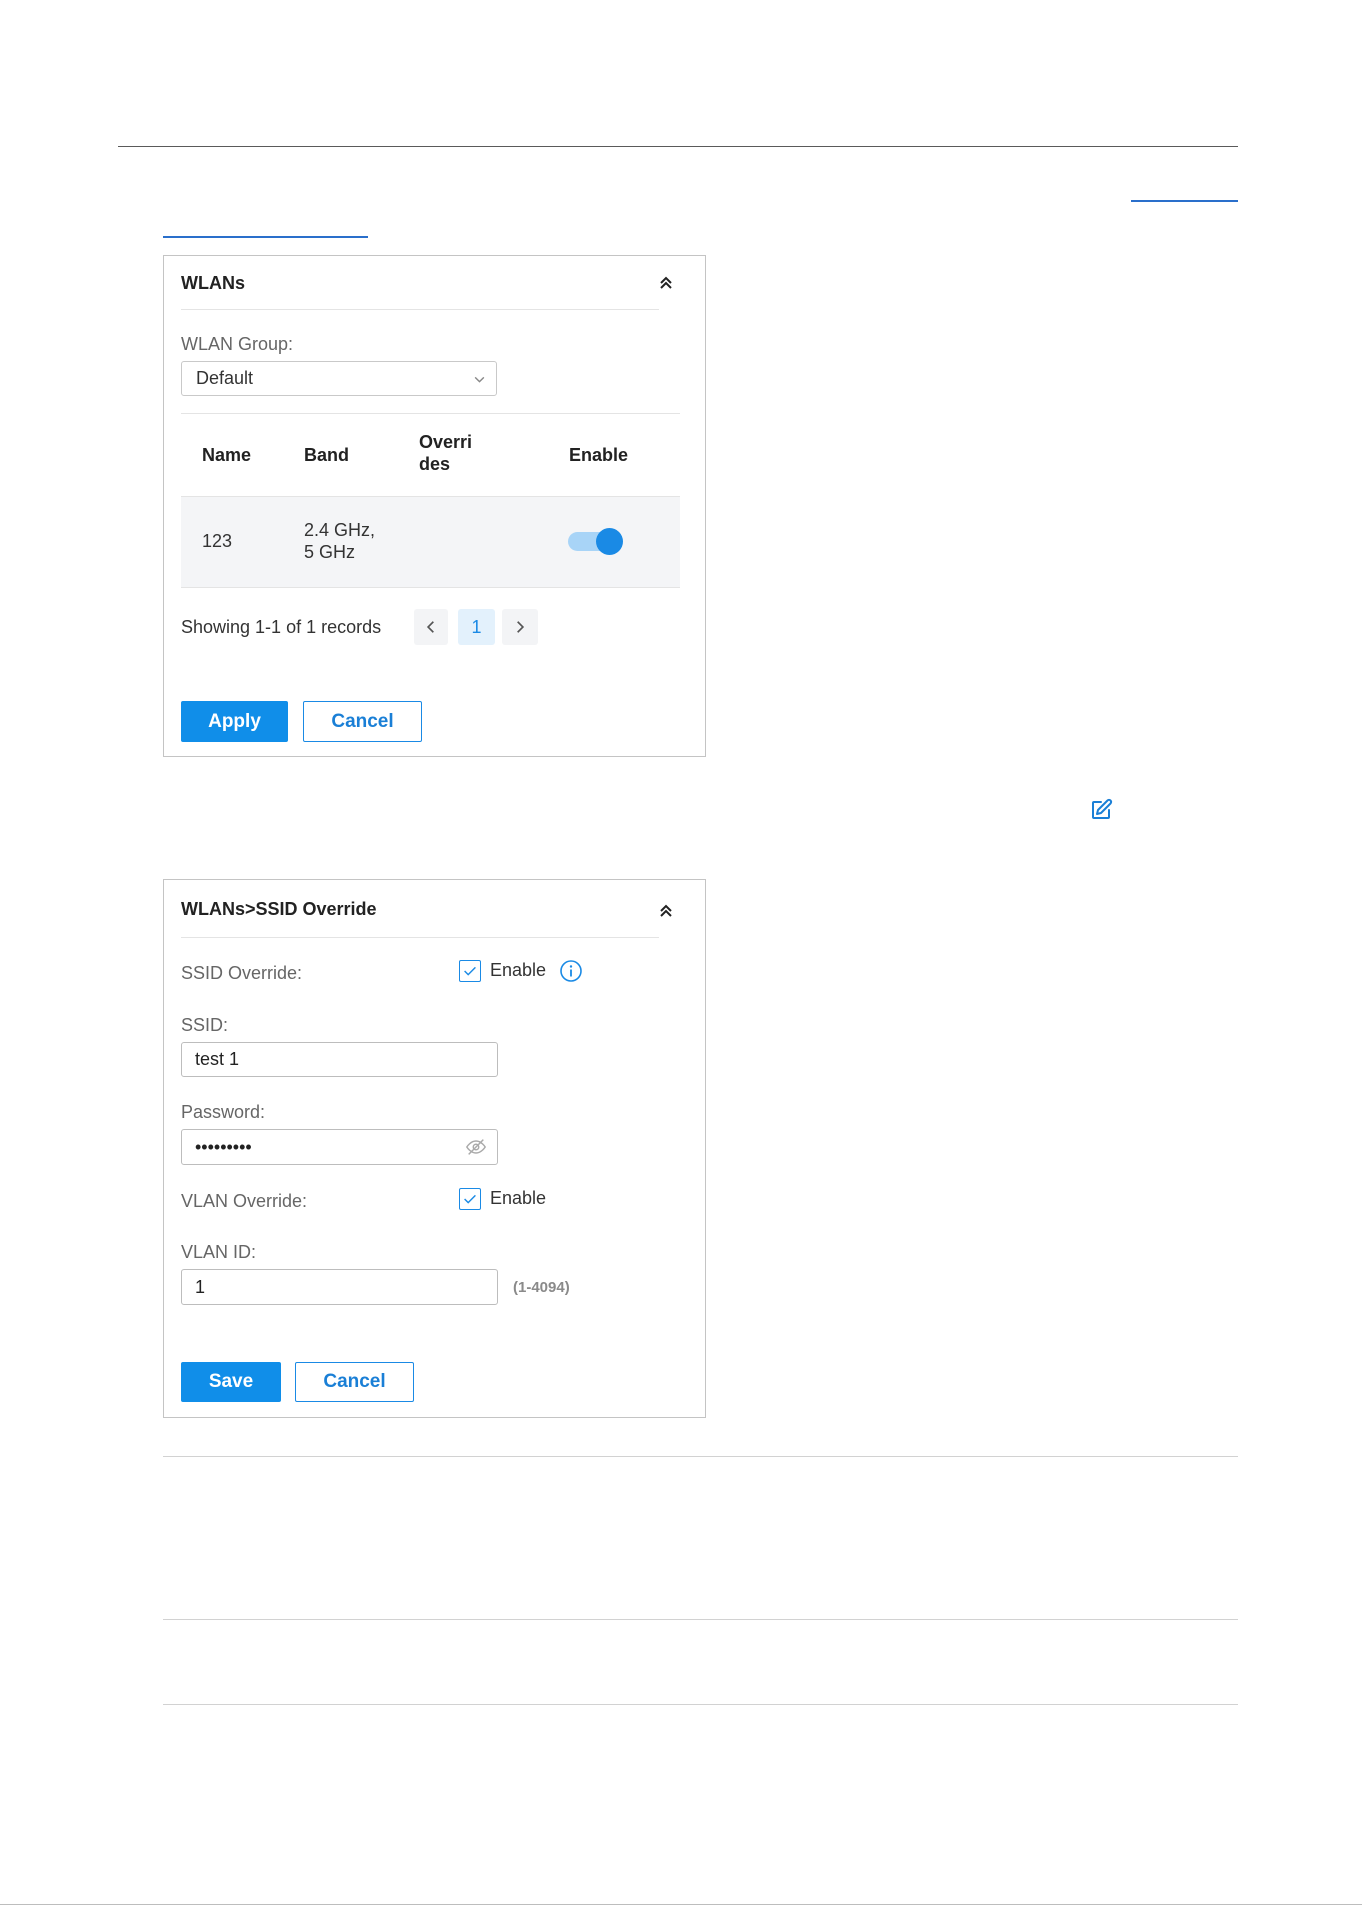 This screenshot has width=1362, height=1910. What do you see at coordinates (445, 453) in the screenshot?
I see `column-header-overrides: Overri des` at bounding box center [445, 453].